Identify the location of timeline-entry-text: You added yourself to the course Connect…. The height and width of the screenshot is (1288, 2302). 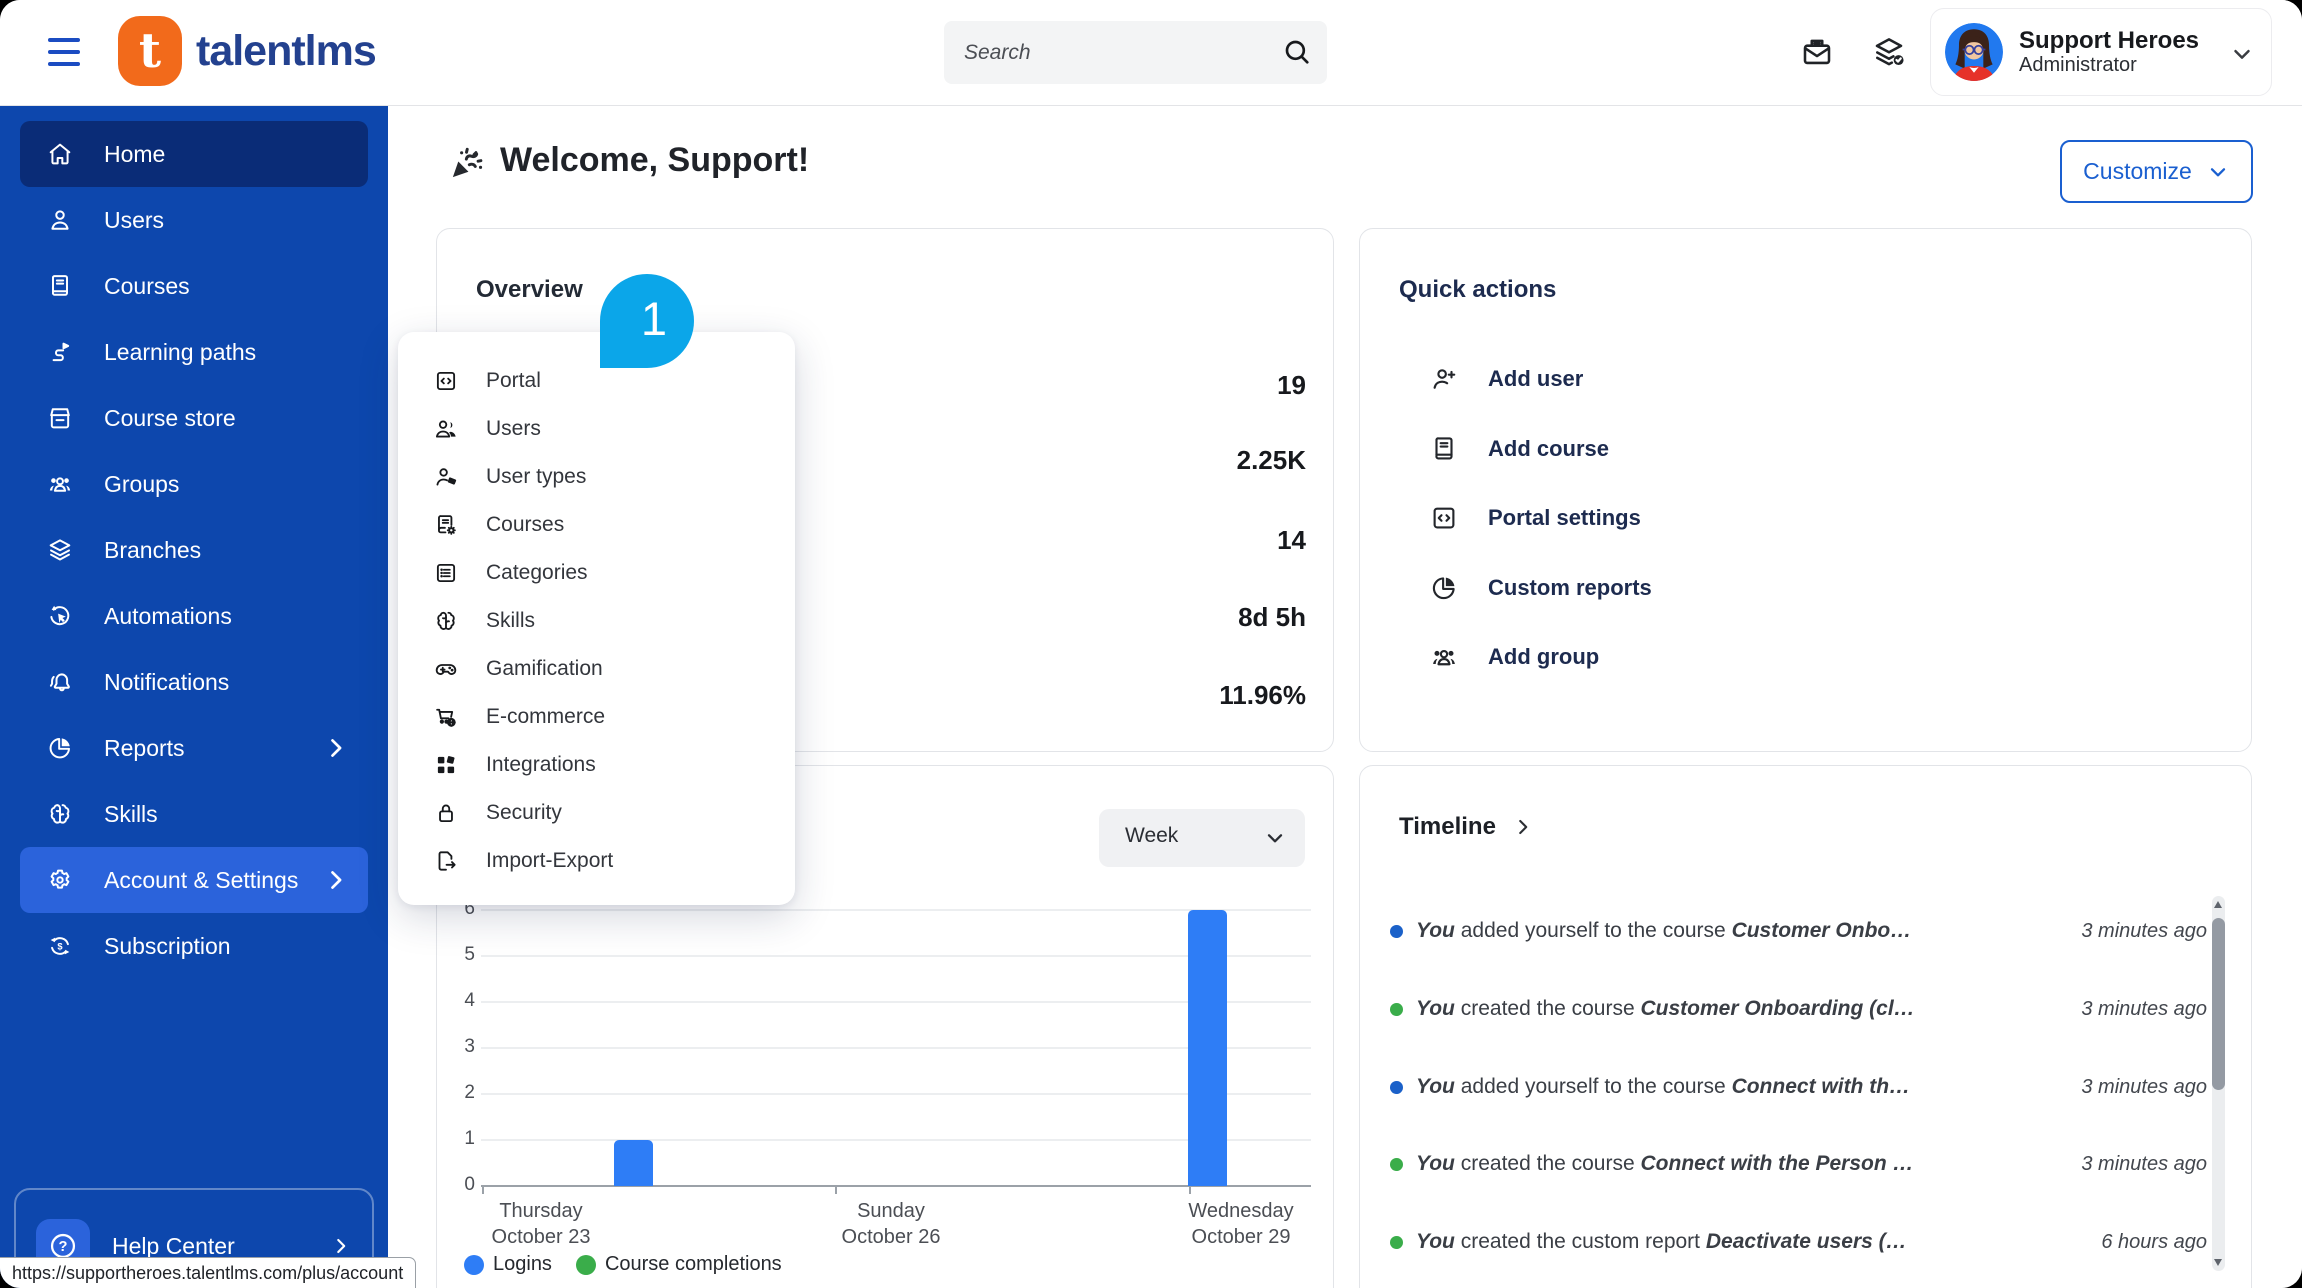
(1663, 1086).